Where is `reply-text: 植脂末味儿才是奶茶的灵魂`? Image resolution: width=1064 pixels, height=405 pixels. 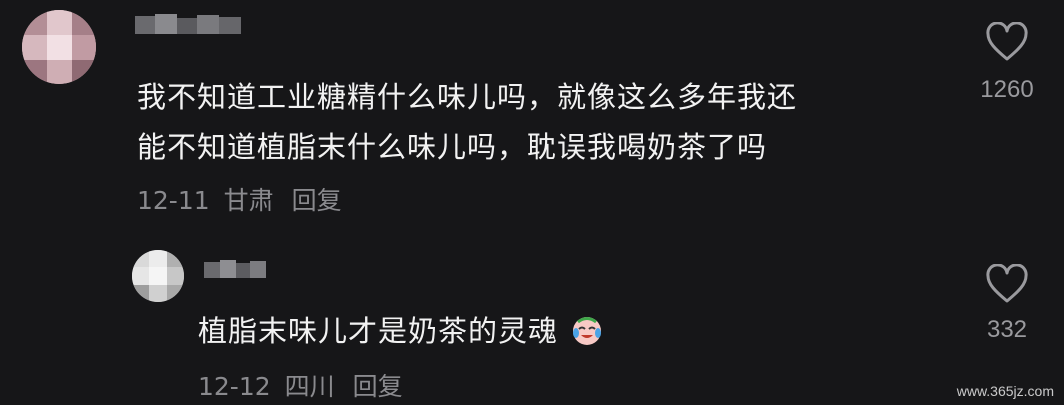
reply-text: 植脂末味儿才是奶茶的灵魂 is located at coordinates (378, 331).